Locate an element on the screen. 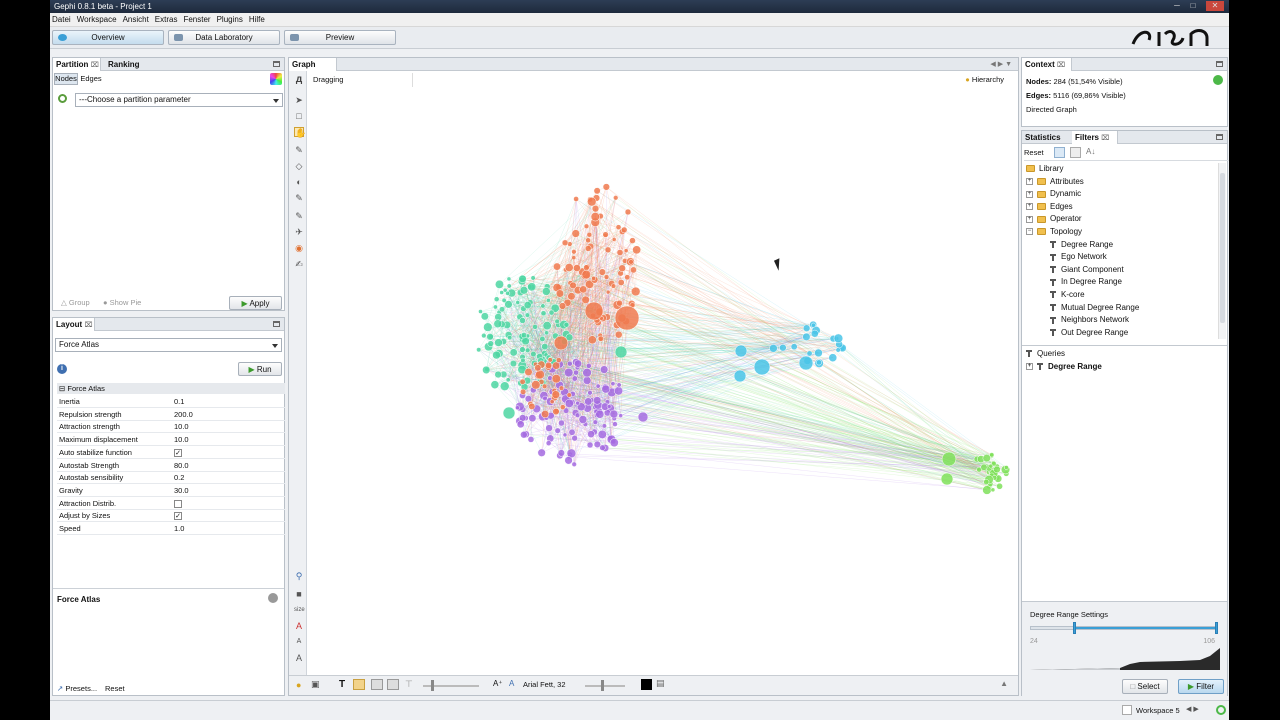  menu-fenster: Fenster is located at coordinates (197, 20).